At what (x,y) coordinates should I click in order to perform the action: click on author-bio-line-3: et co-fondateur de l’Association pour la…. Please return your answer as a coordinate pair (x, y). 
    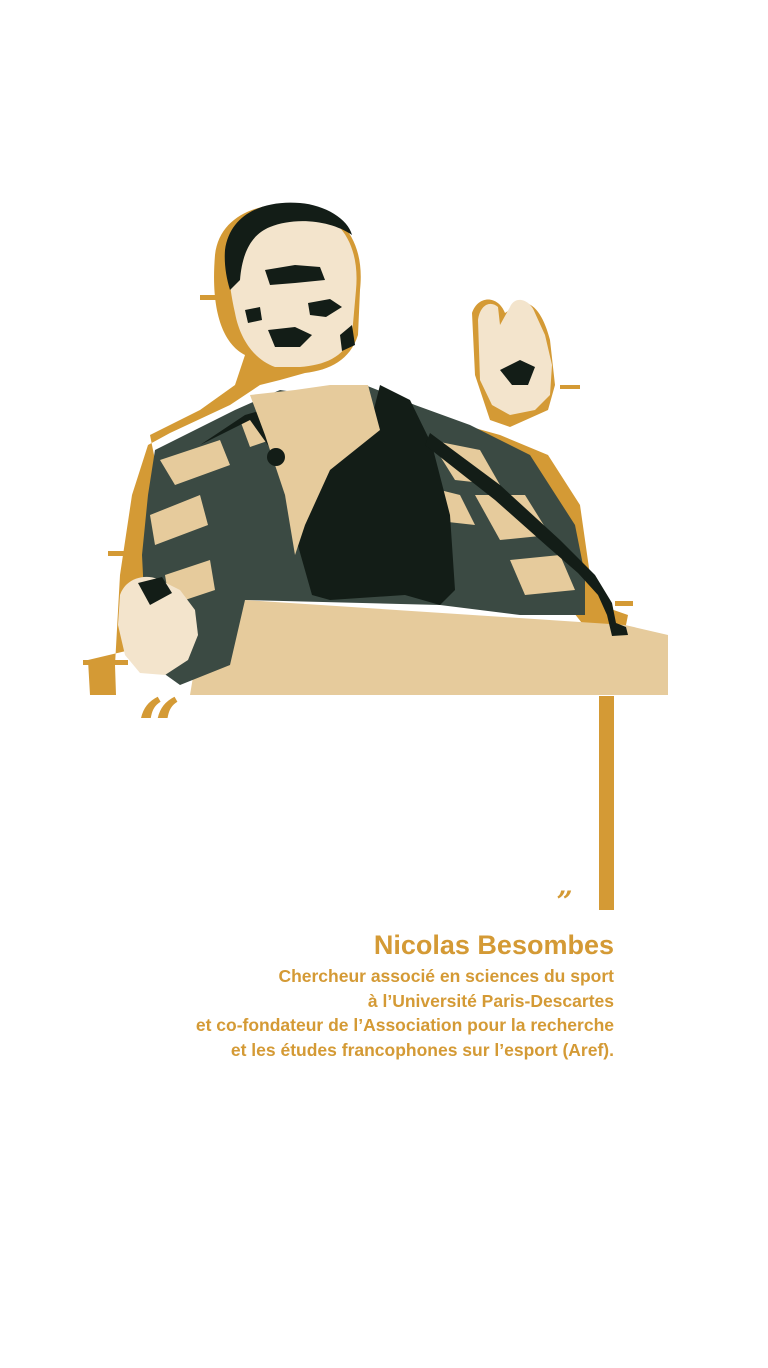
    Looking at the image, I should click on (404, 1025).